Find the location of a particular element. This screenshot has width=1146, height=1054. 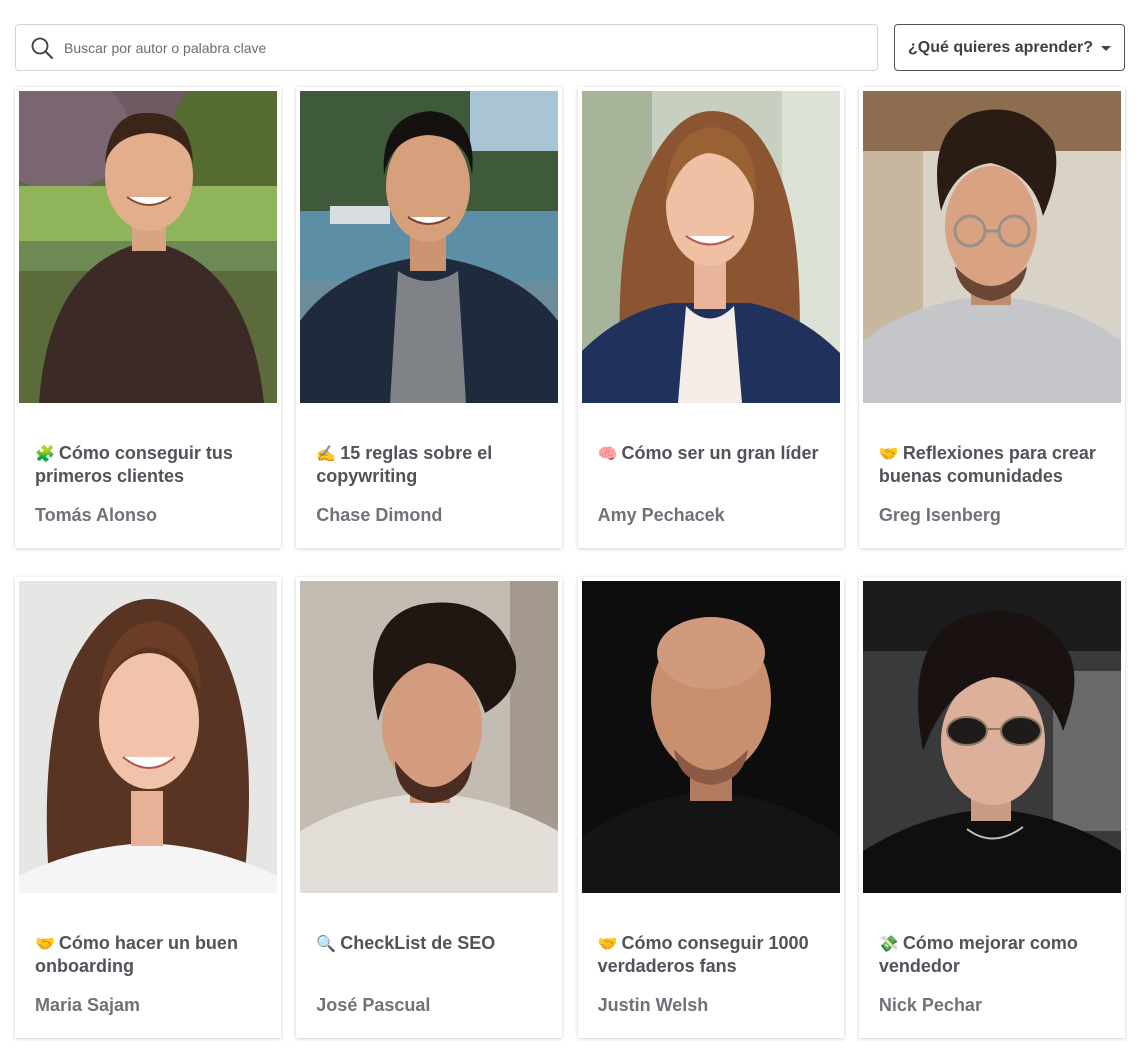

card-author: Tomás Alonso is located at coordinates (96, 515).